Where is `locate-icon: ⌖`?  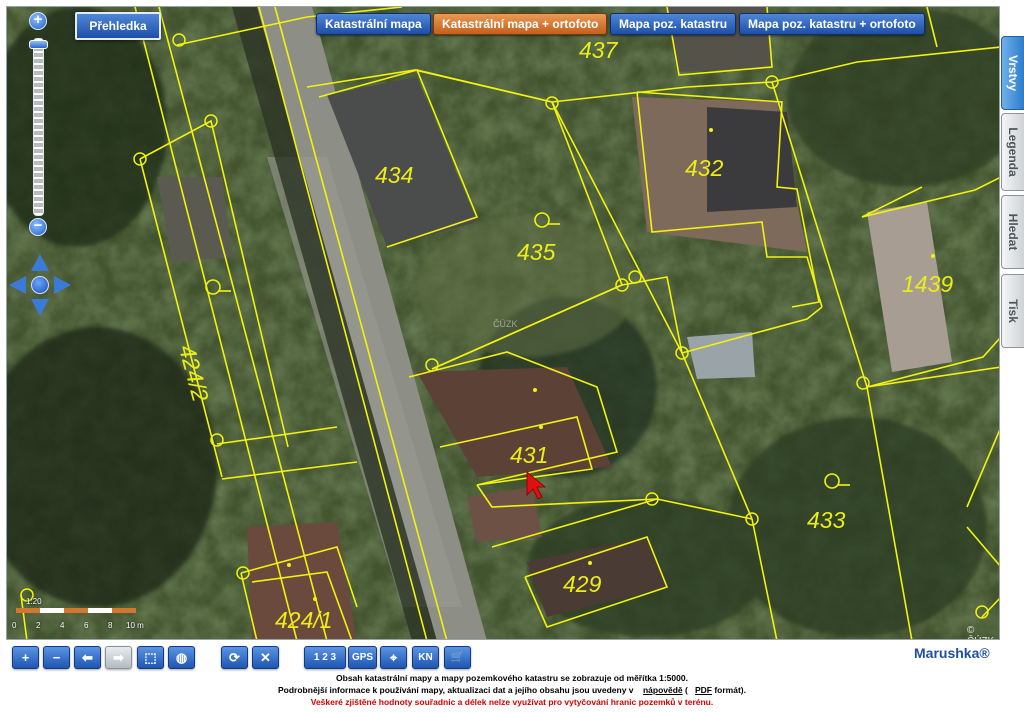 locate-icon: ⌖ is located at coordinates (393, 657).